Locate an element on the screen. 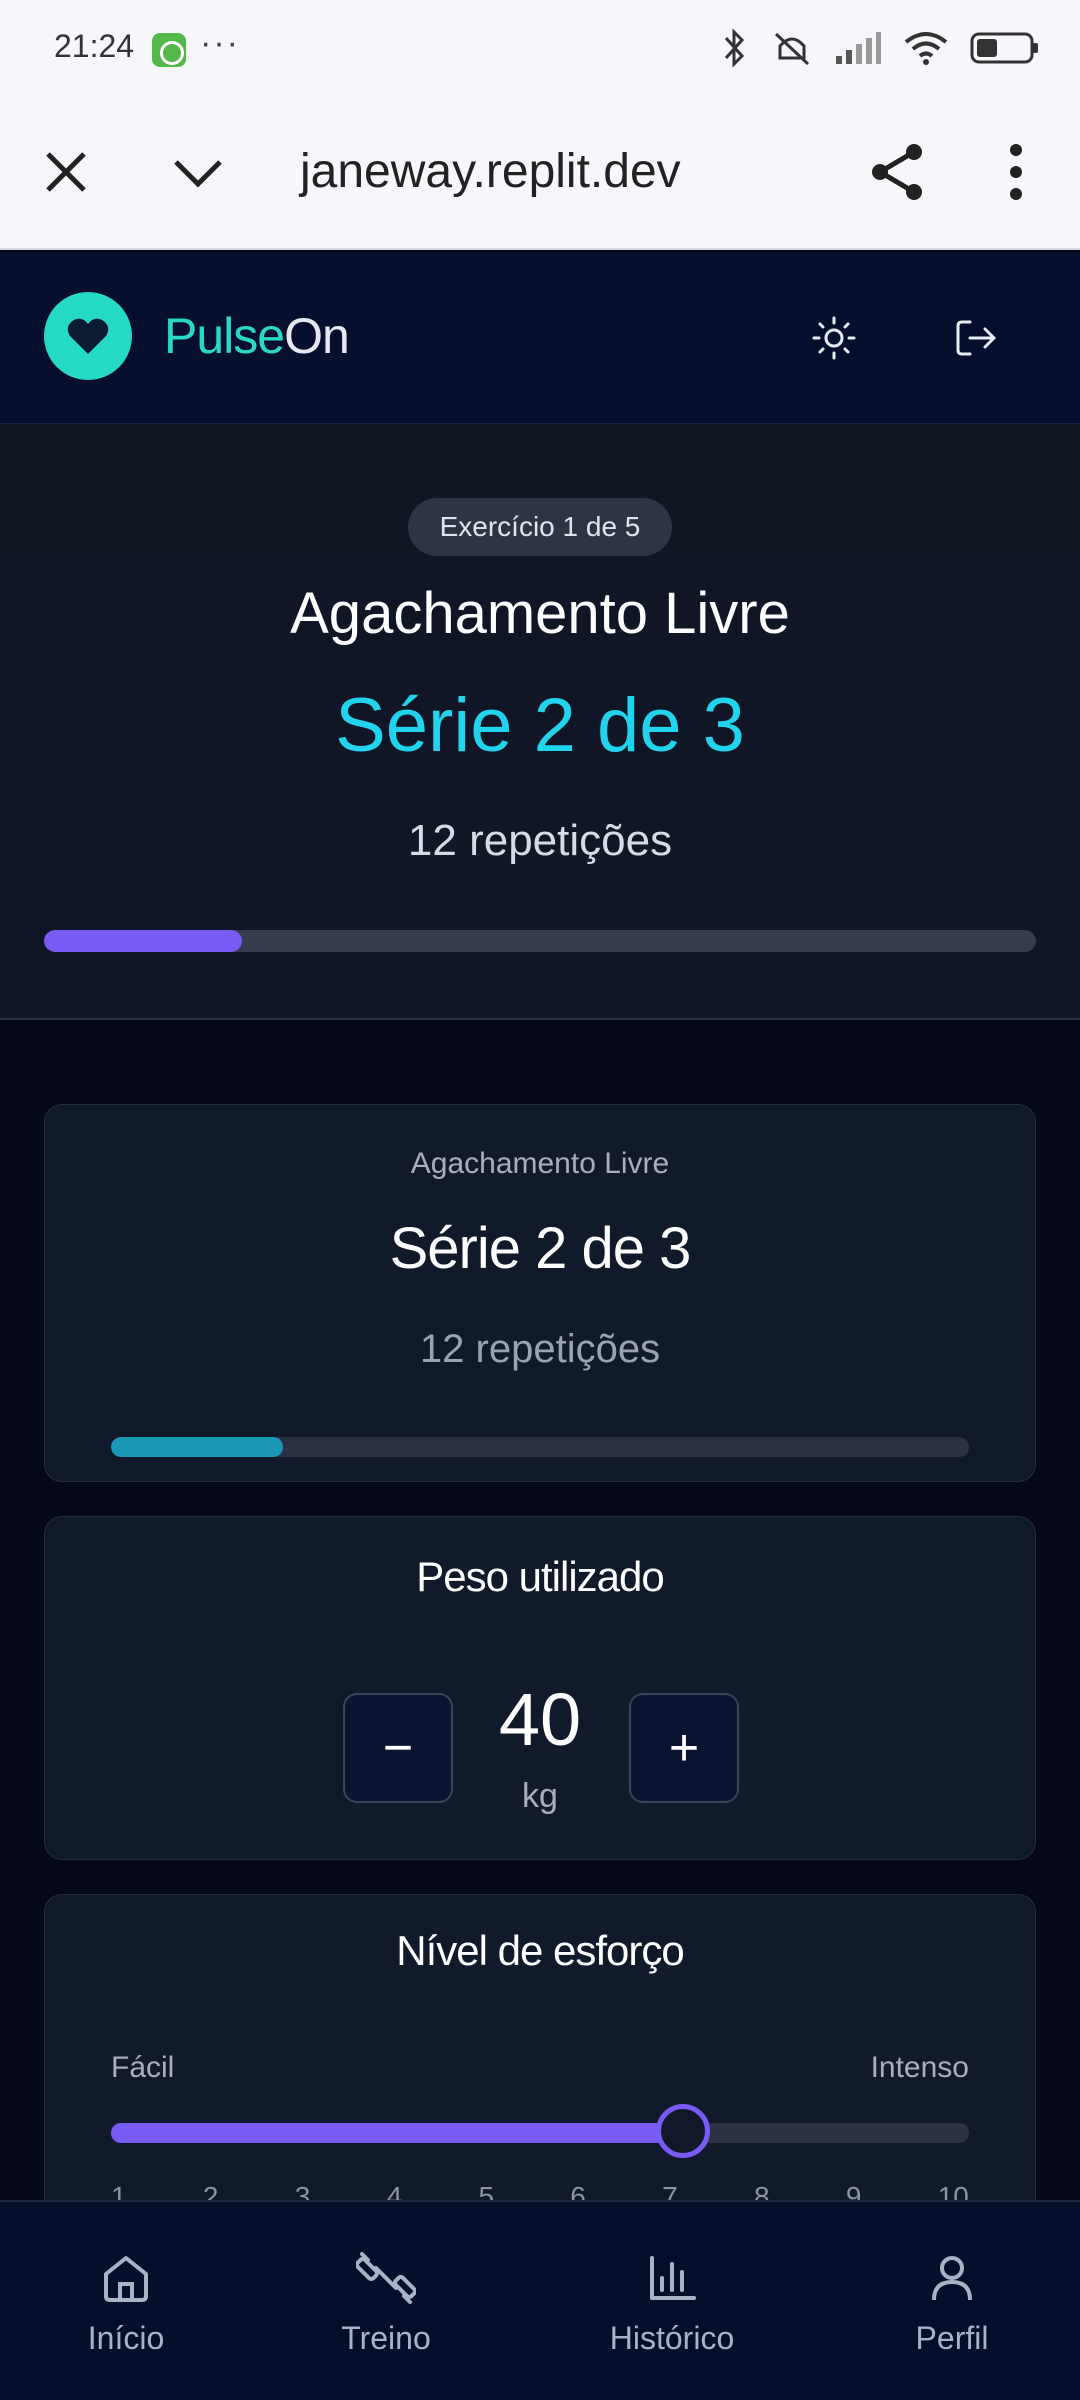 The width and height of the screenshot is (1080, 2400). share-icon is located at coordinates (897, 172).